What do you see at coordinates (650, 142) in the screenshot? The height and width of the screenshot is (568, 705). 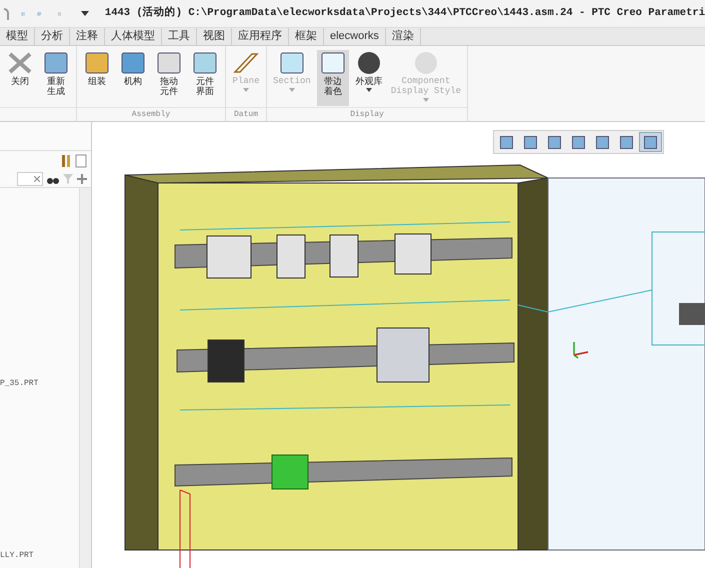 I see `view-tool-button` at bounding box center [650, 142].